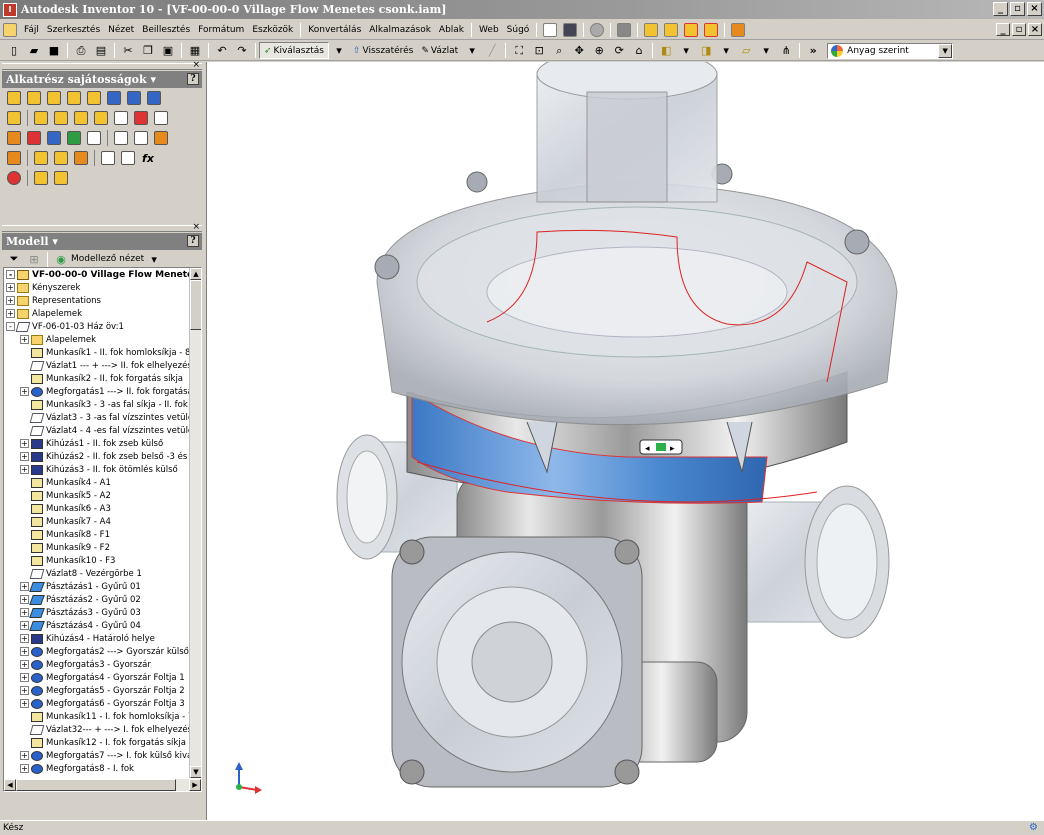 This screenshot has height=835, width=1044. What do you see at coordinates (61, 158) in the screenshot?
I see `work-point-icon` at bounding box center [61, 158].